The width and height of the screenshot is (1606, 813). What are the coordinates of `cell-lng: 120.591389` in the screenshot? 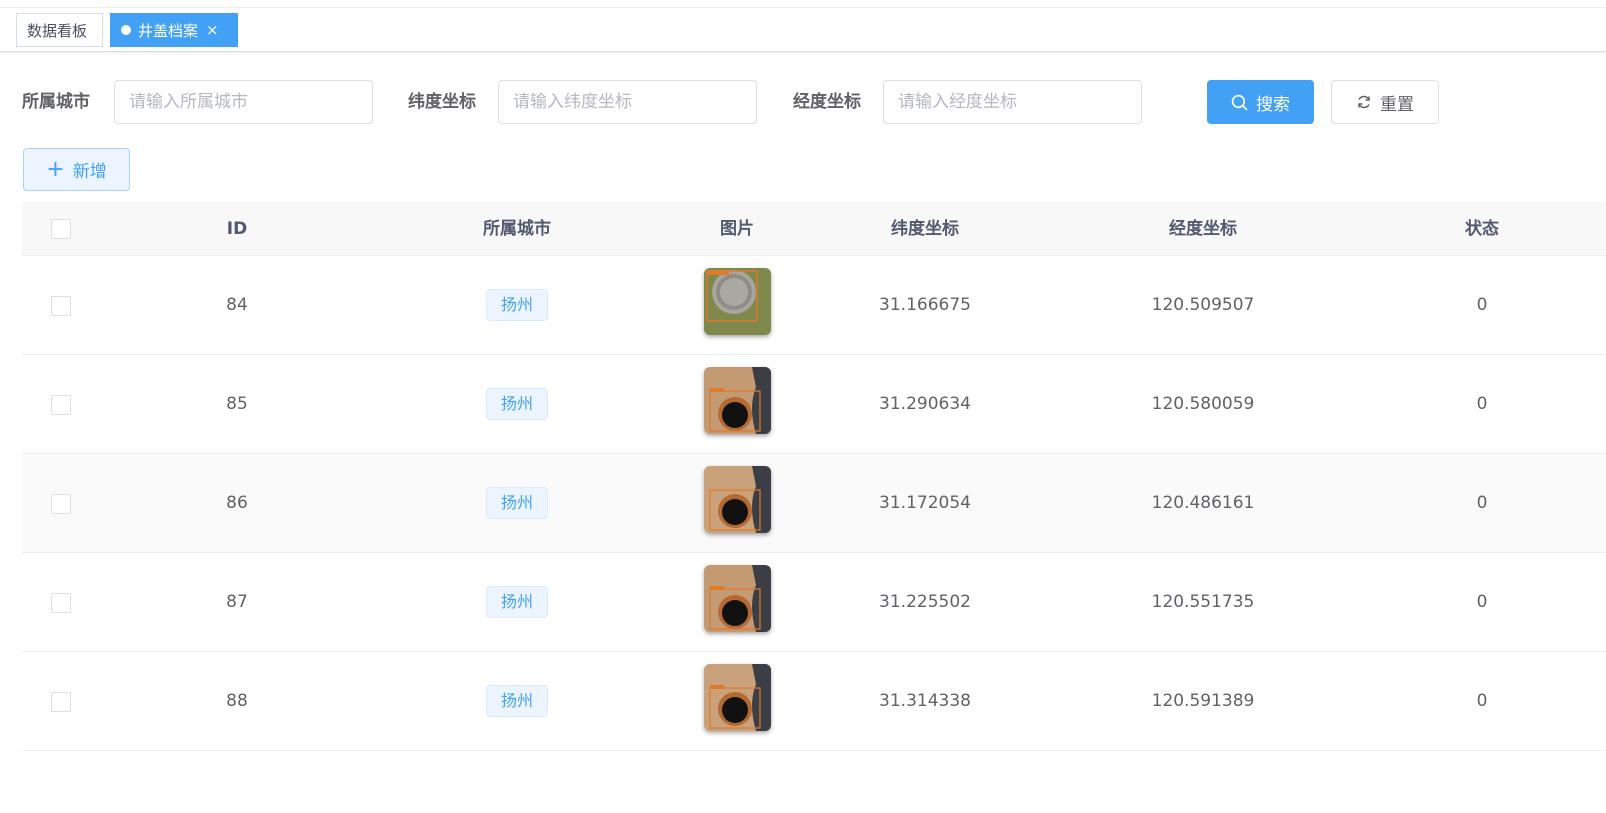 It's located at (1203, 701).